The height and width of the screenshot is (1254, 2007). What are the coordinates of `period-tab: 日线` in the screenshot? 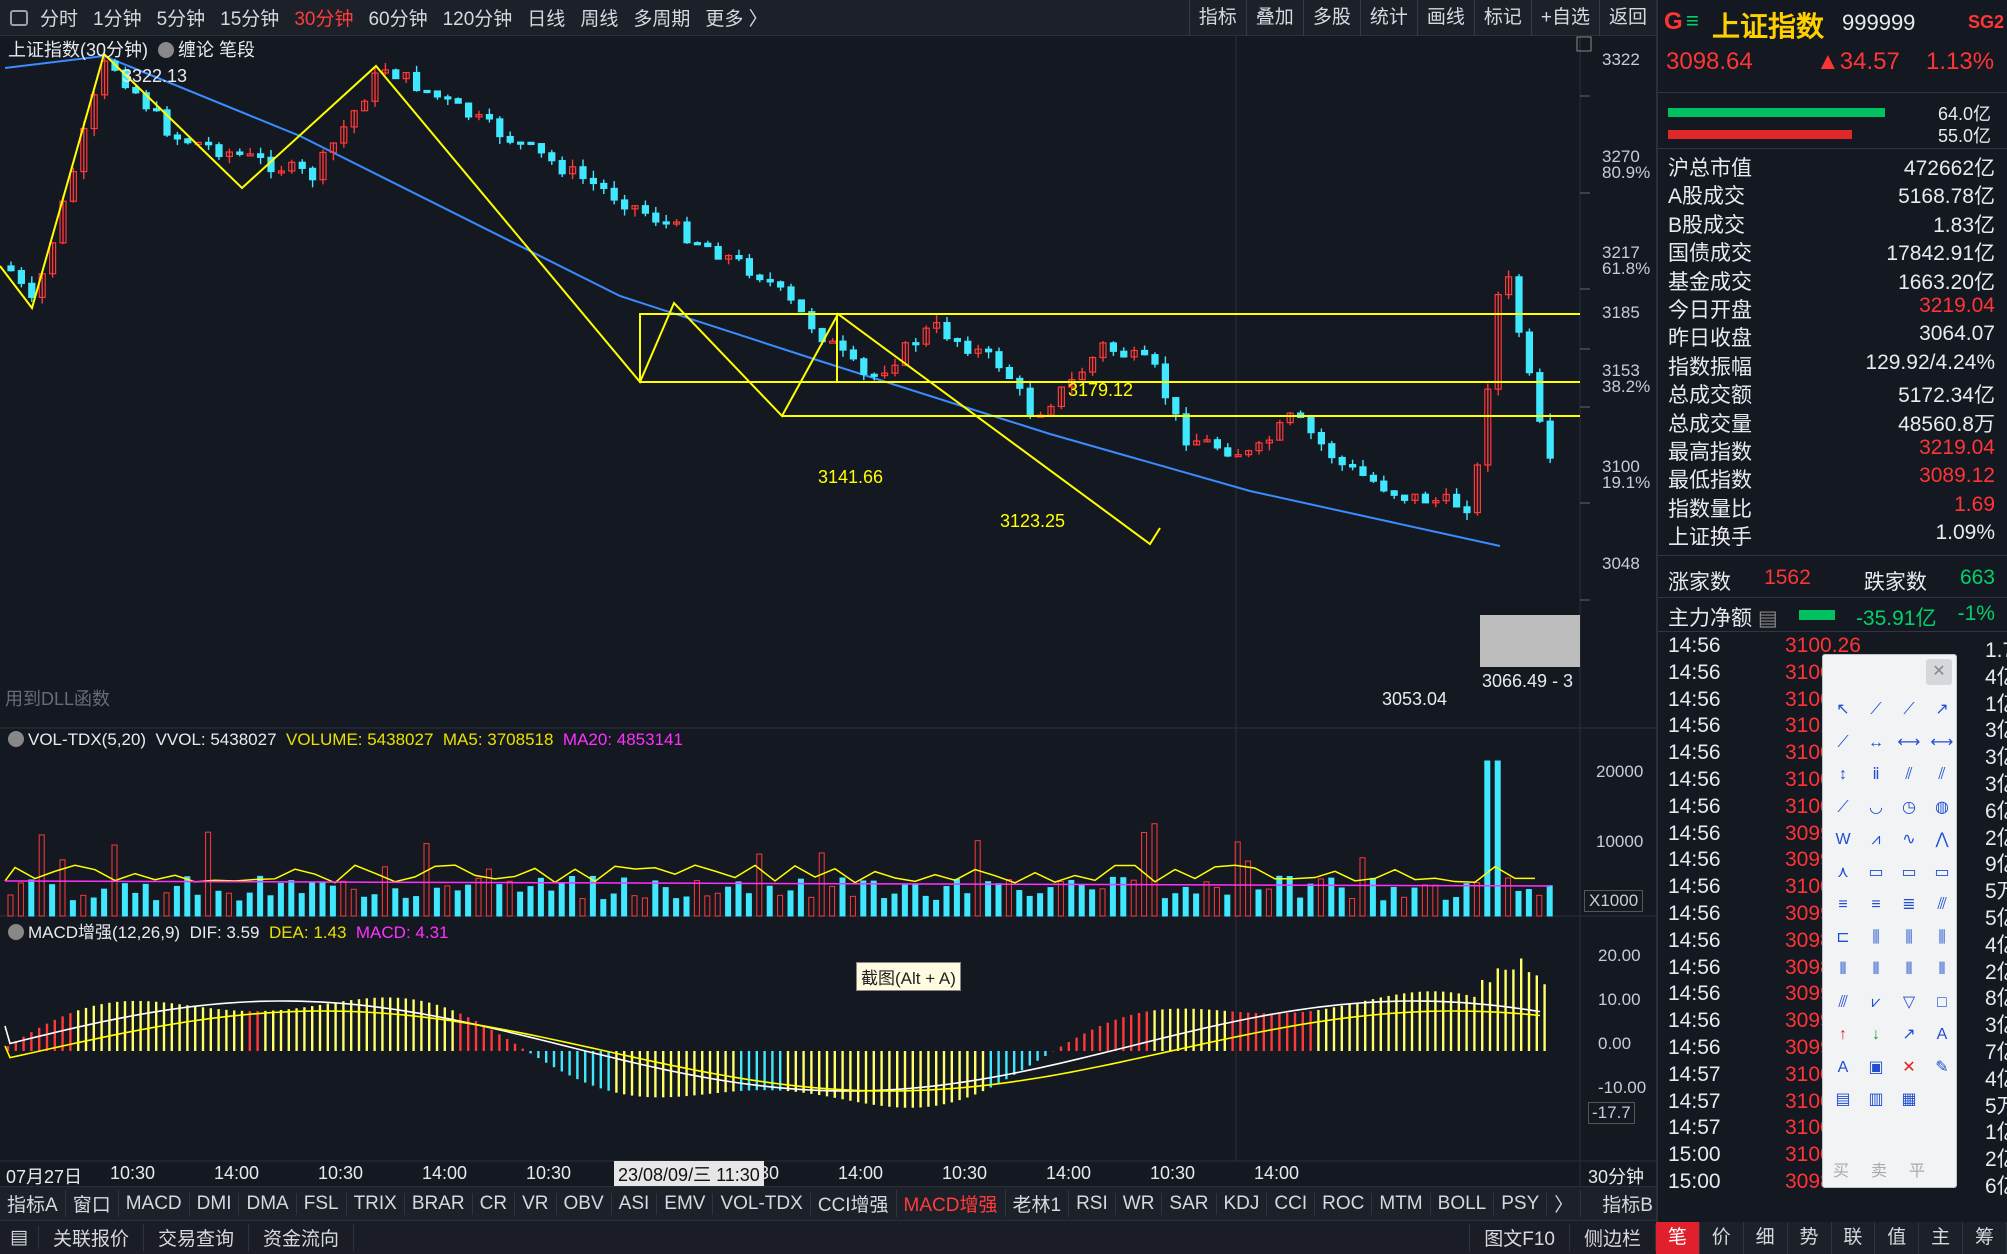 It's located at (546, 17).